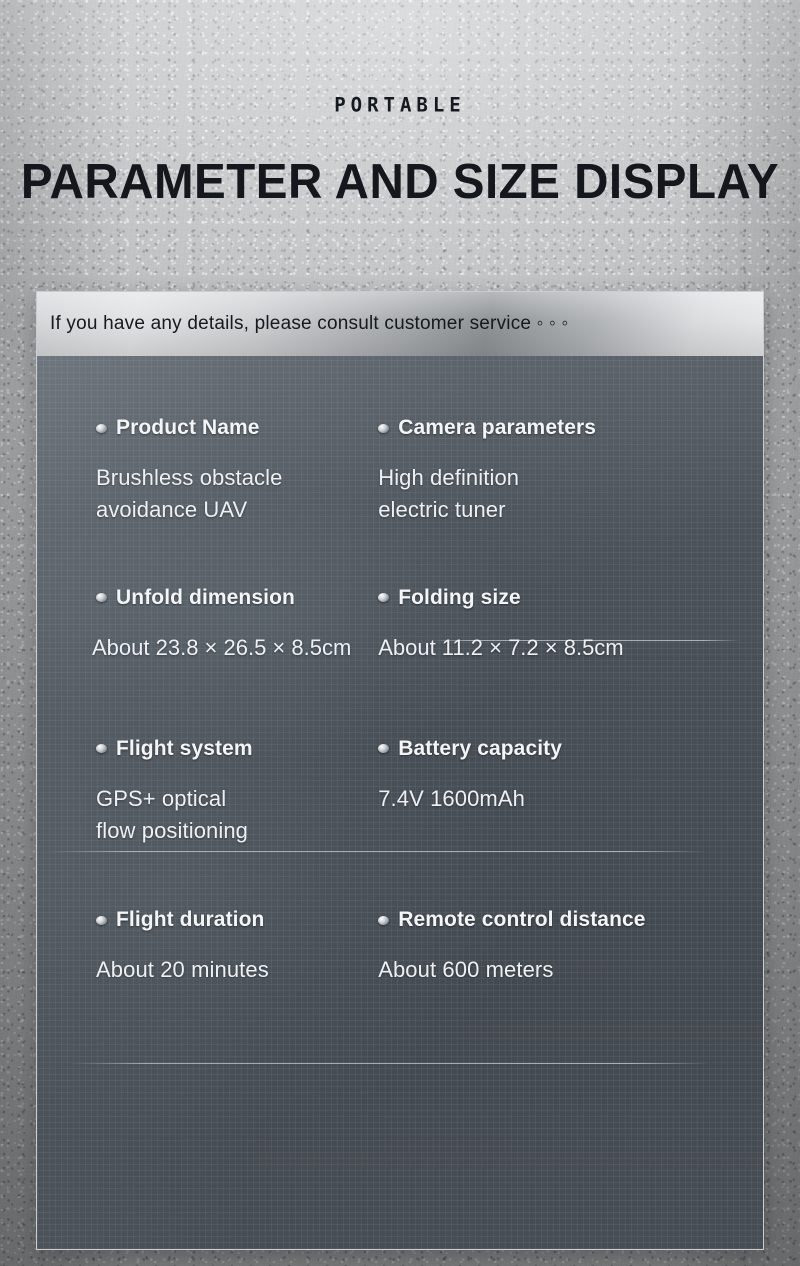 The image size is (800, 1266). I want to click on spec-label-text: Camera parameters, so click(497, 427).